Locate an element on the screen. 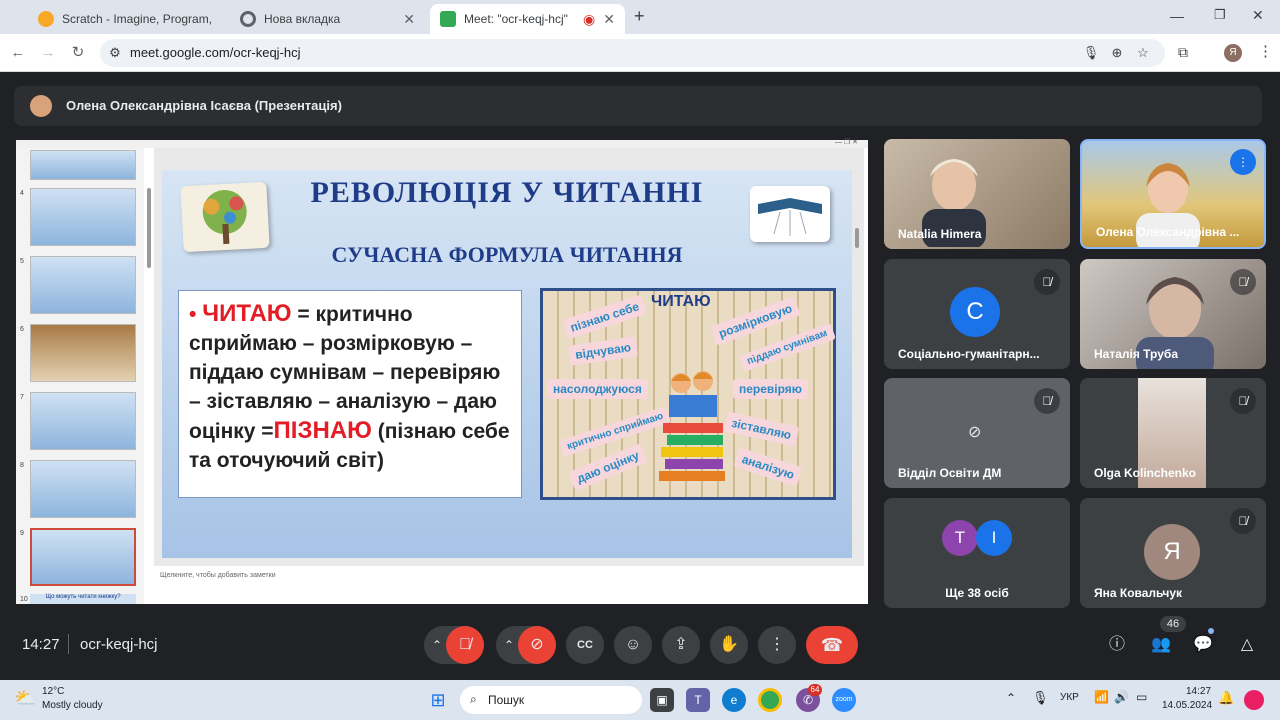 This screenshot has width=1280, height=720. more-participants-tile: T I Ще 38 осіб is located at coordinates (977, 553).